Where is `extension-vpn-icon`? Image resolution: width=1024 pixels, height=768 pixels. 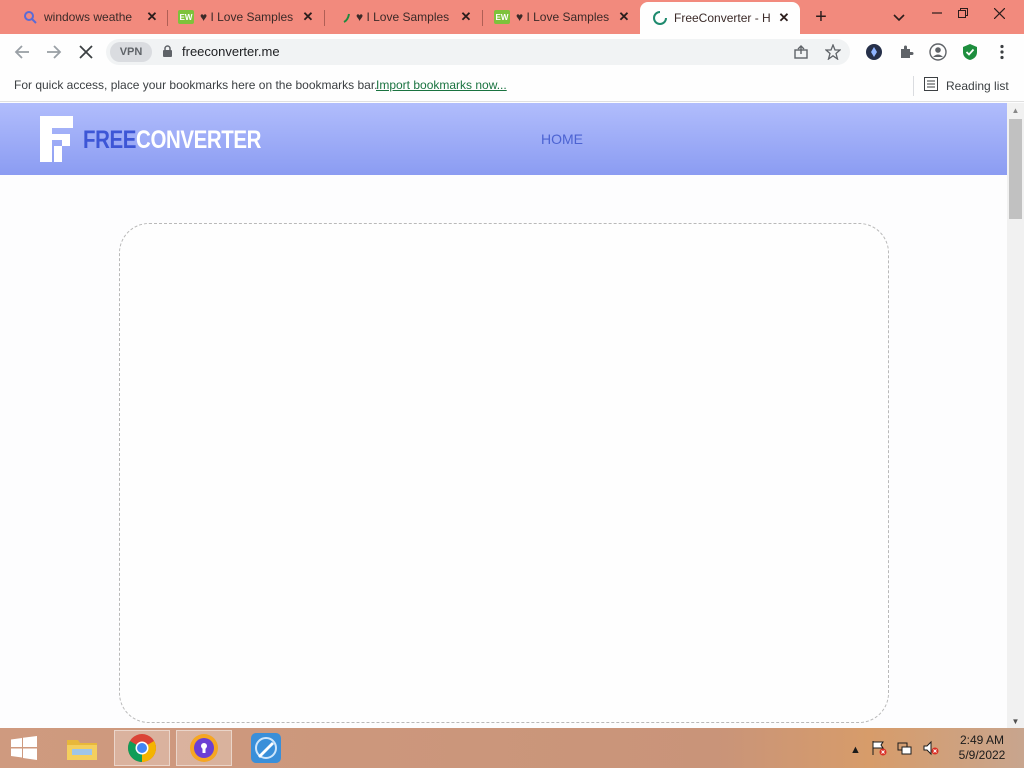
extension-vpn-icon is located at coordinates (874, 52).